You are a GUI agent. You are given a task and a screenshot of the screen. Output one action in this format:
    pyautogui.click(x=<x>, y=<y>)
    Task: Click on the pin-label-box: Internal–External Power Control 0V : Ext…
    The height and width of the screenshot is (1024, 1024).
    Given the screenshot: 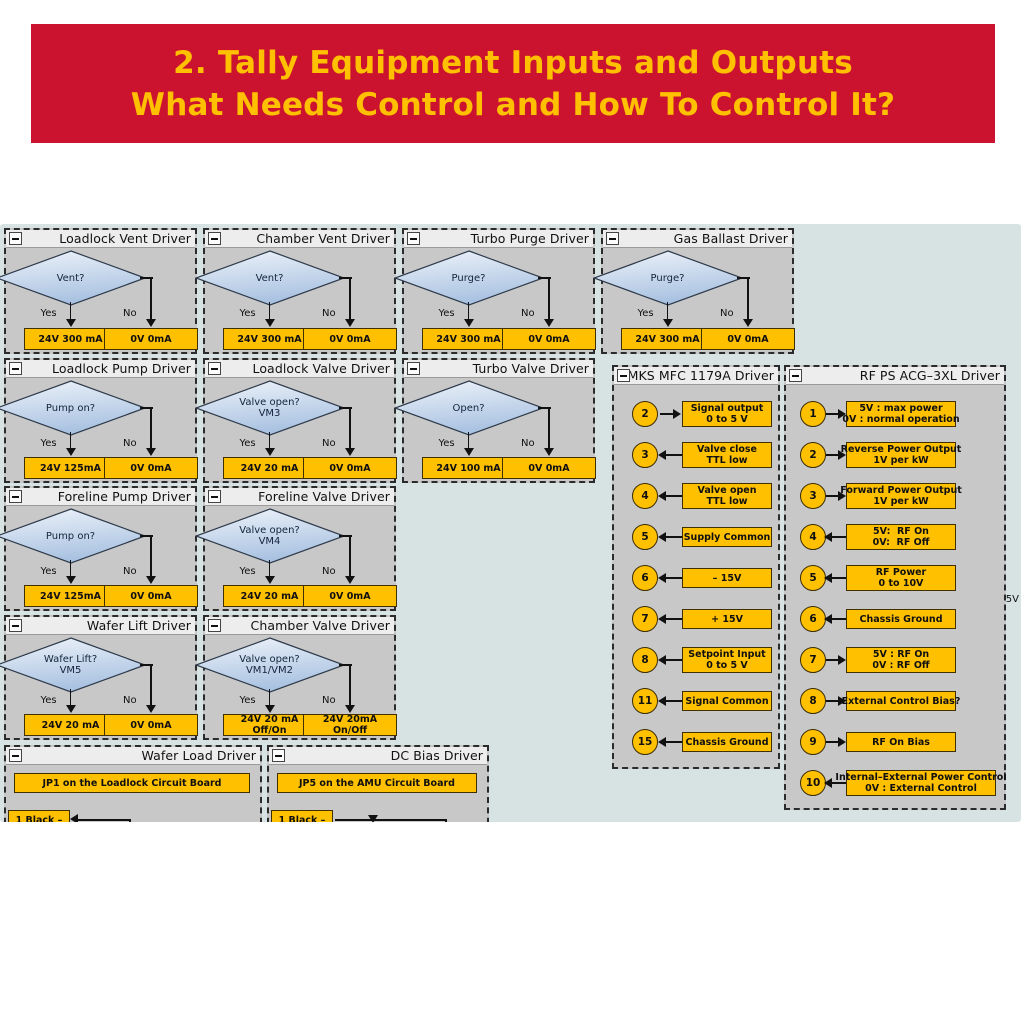 What is the action you would take?
    pyautogui.click(x=921, y=783)
    